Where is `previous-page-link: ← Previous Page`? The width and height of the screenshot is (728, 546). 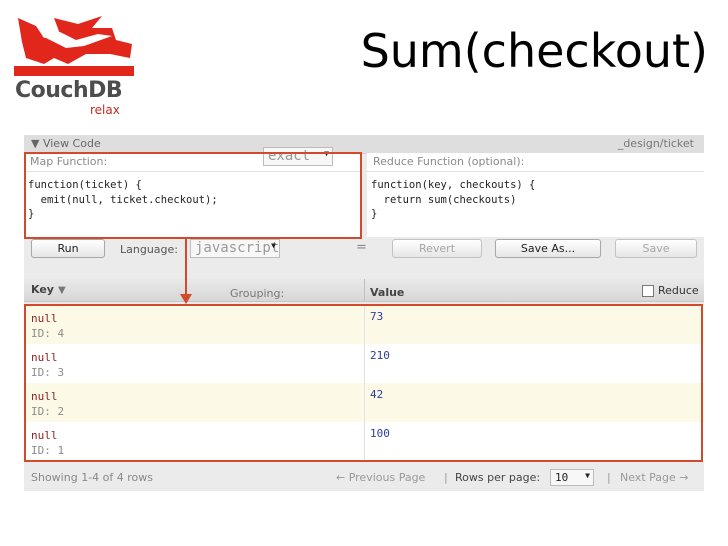 previous-page-link: ← Previous Page is located at coordinates (380, 477).